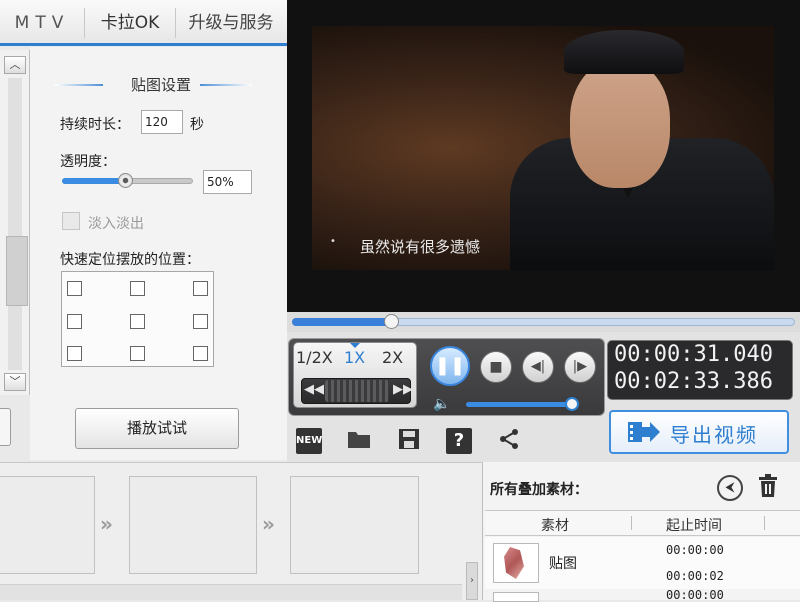 The width and height of the screenshot is (800, 602). Describe the element at coordinates (539, 490) in the screenshot. I see `overlay-title: 所有叠加素材：` at that location.